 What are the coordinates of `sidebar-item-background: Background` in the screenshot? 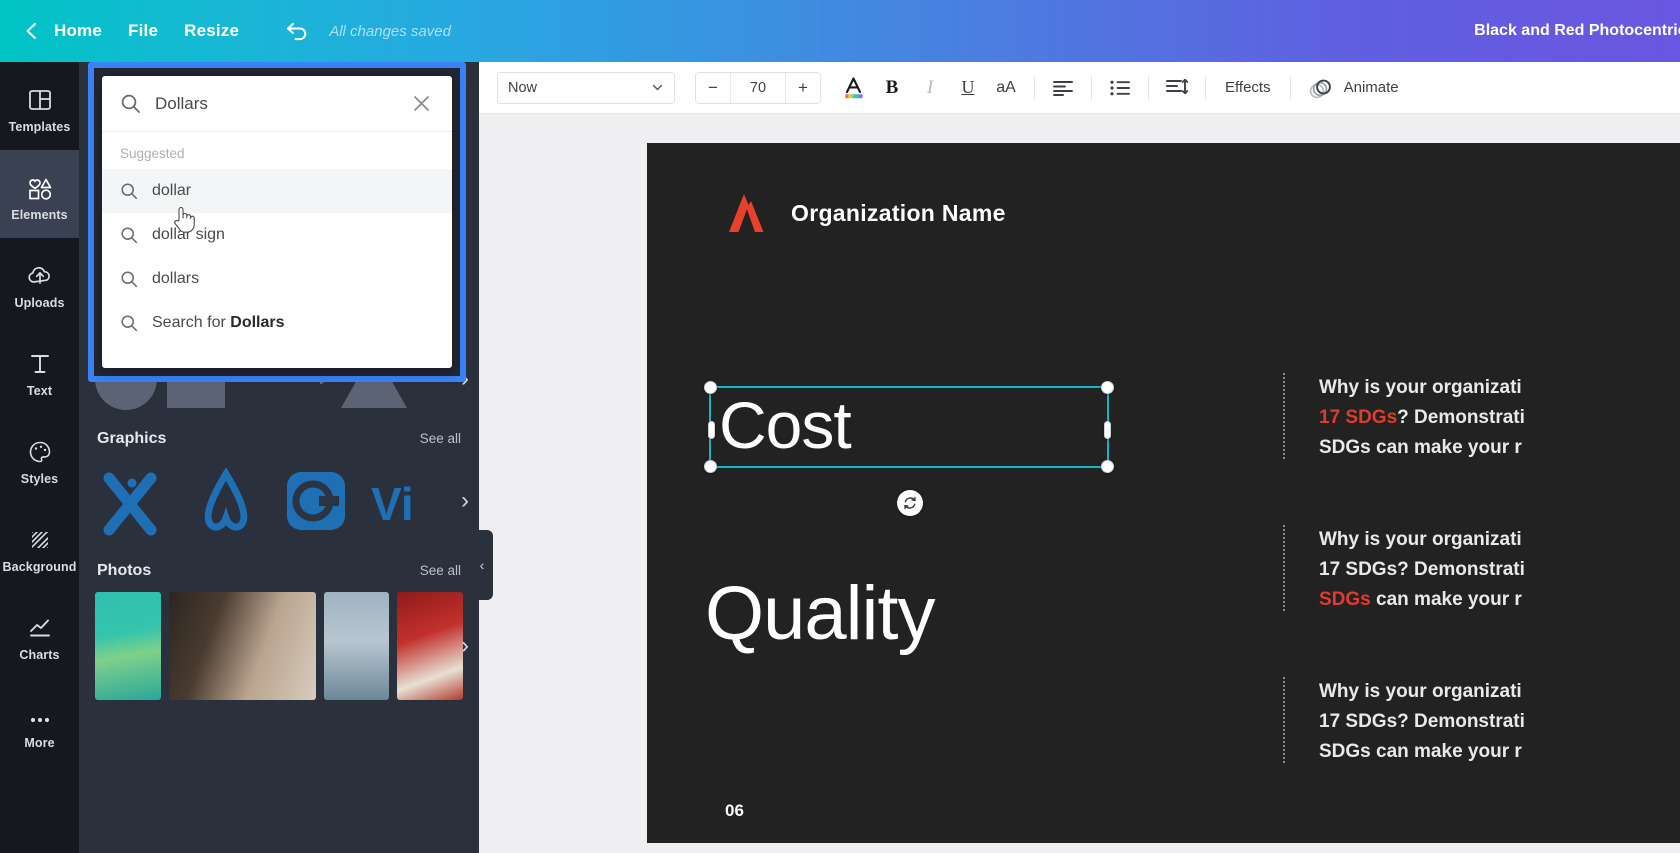 It's located at (39, 546).